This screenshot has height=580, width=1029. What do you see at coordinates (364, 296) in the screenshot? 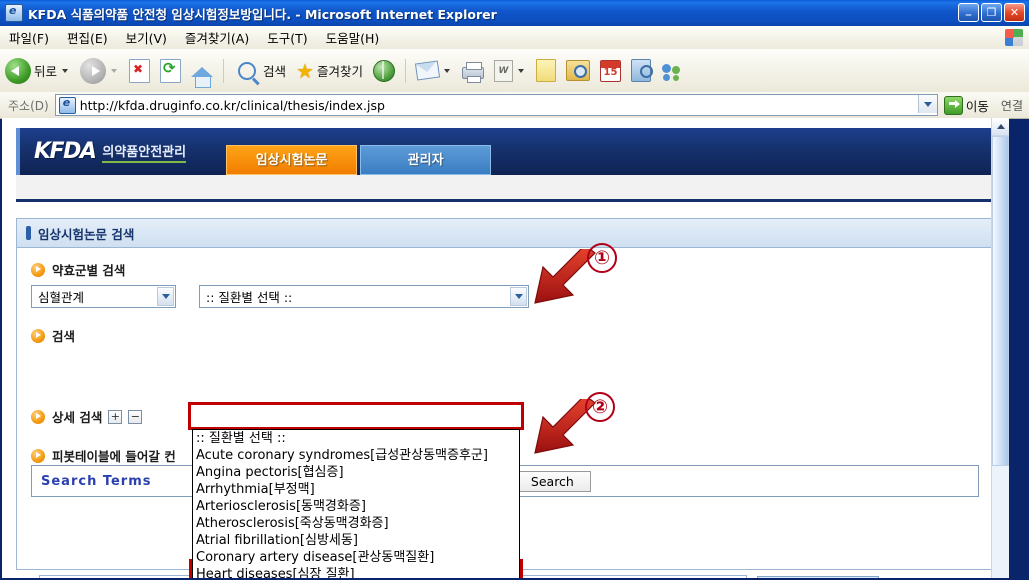
I see `disease-select: :: 질환별 선택 ::` at bounding box center [364, 296].